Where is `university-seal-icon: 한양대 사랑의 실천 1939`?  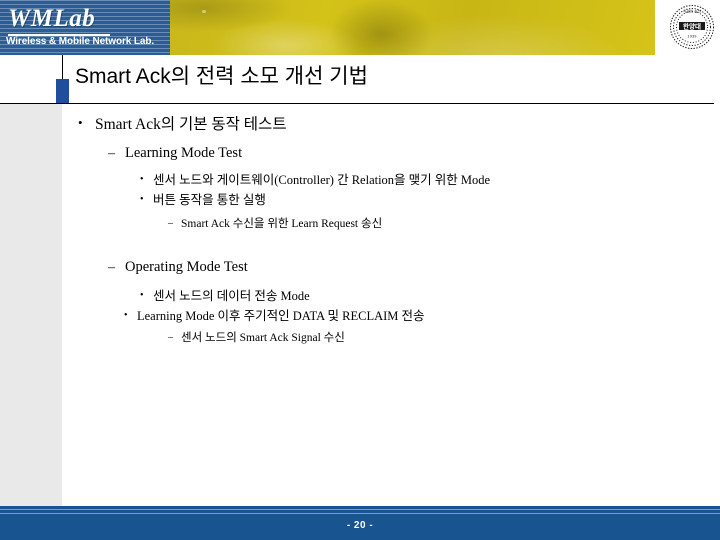
university-seal-icon: 한양대 사랑의 실천 1939 is located at coordinates (692, 27).